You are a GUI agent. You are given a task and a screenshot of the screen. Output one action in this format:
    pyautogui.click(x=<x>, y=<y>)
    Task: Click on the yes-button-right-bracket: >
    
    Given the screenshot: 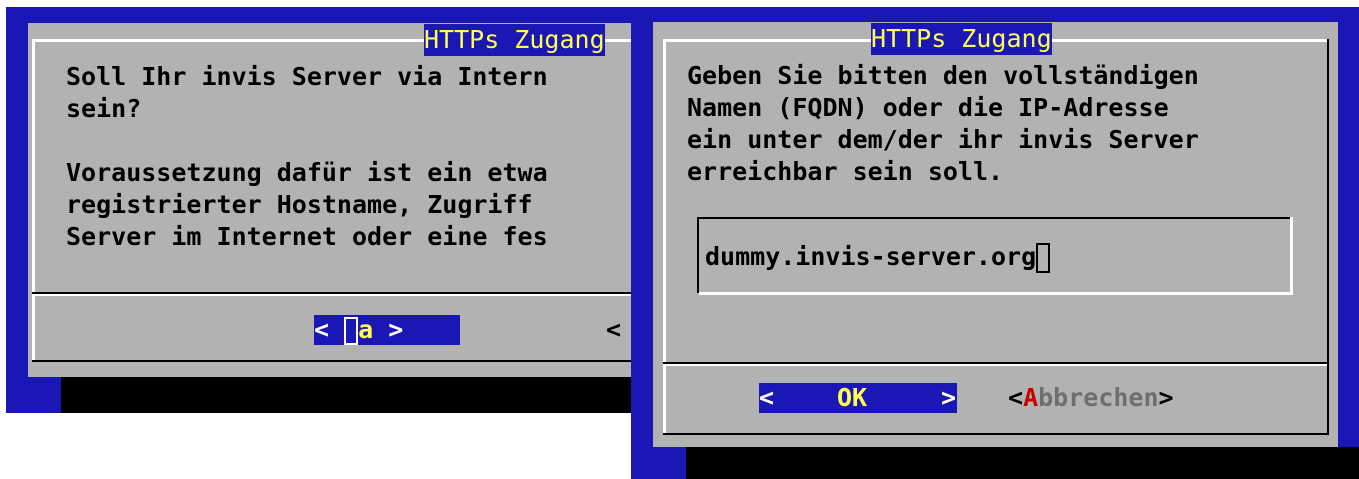 What is the action you would take?
    pyautogui.click(x=388, y=329)
    